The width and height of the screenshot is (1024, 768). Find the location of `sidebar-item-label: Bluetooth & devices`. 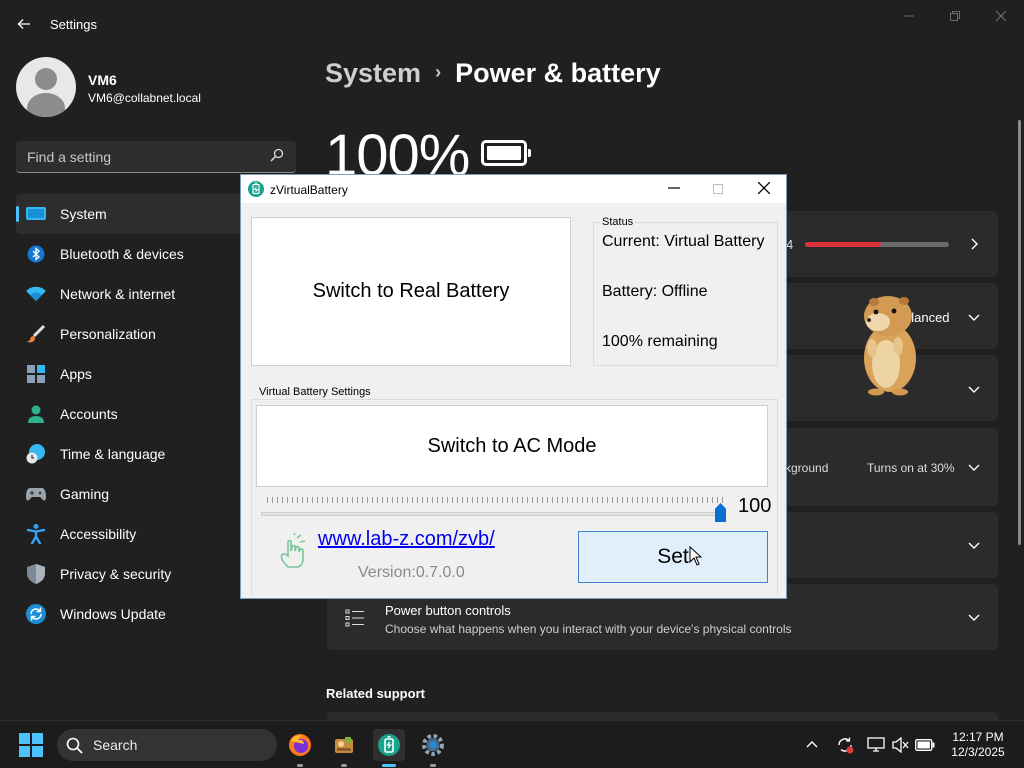

sidebar-item-label: Bluetooth & devices is located at coordinates (122, 254).